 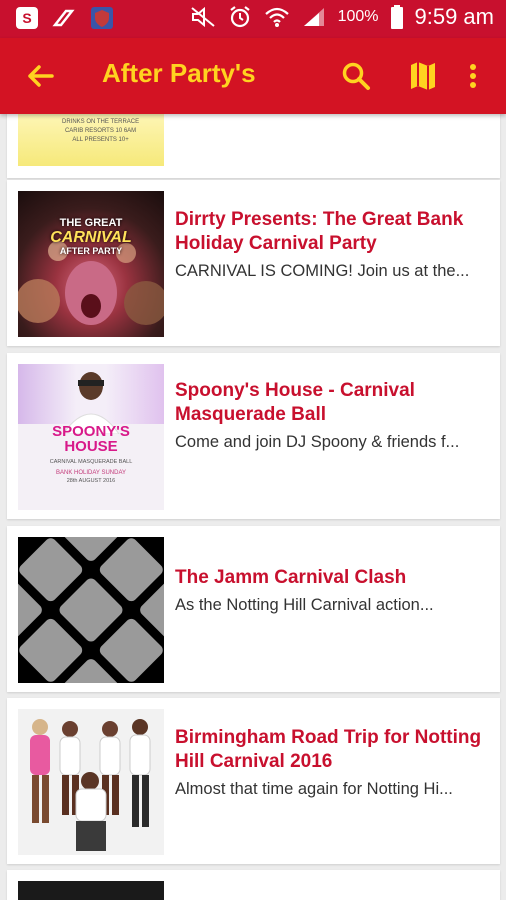 What do you see at coordinates (473, 76) in the screenshot?
I see `more-vert-icon` at bounding box center [473, 76].